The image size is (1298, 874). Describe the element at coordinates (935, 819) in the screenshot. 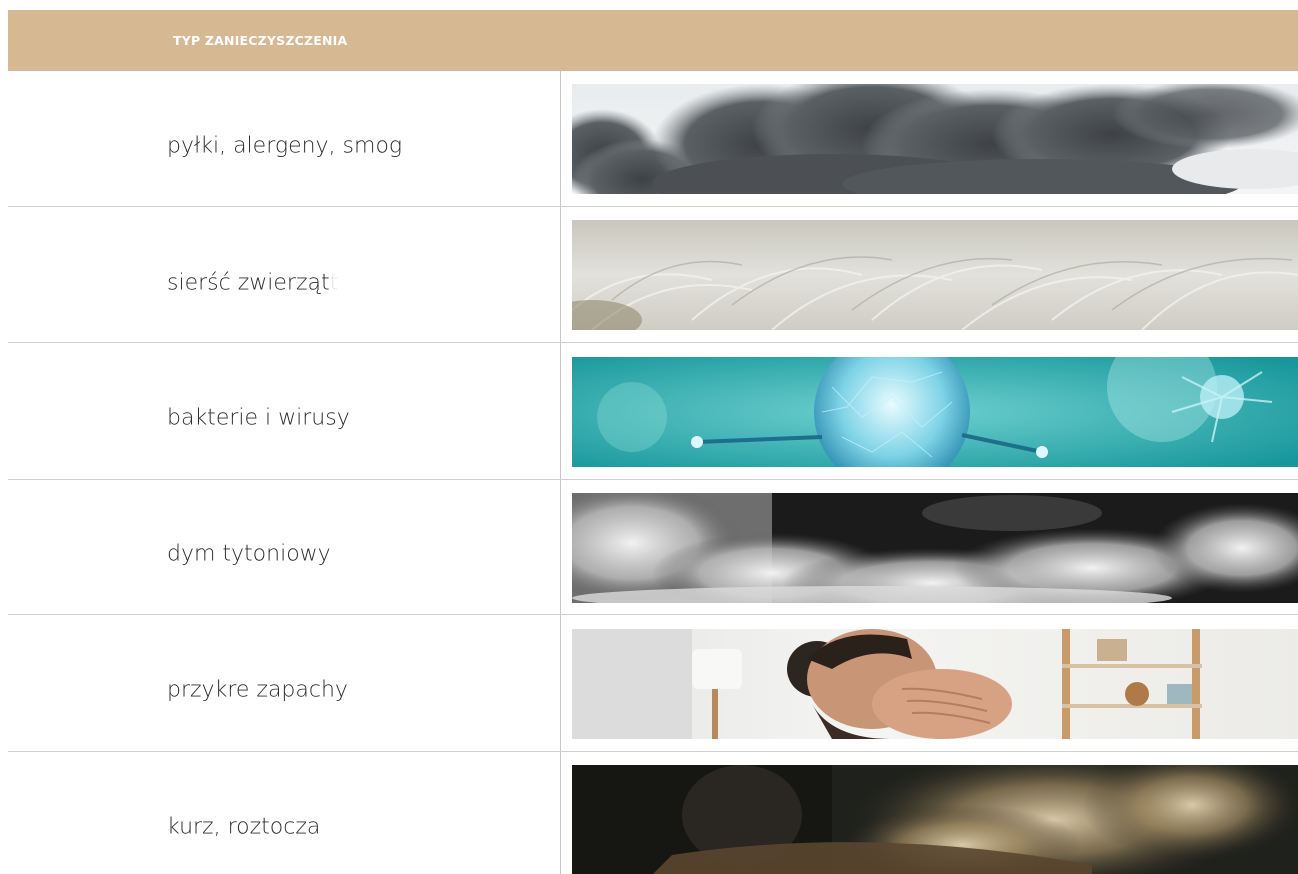

I see `dust-cloud-image` at that location.